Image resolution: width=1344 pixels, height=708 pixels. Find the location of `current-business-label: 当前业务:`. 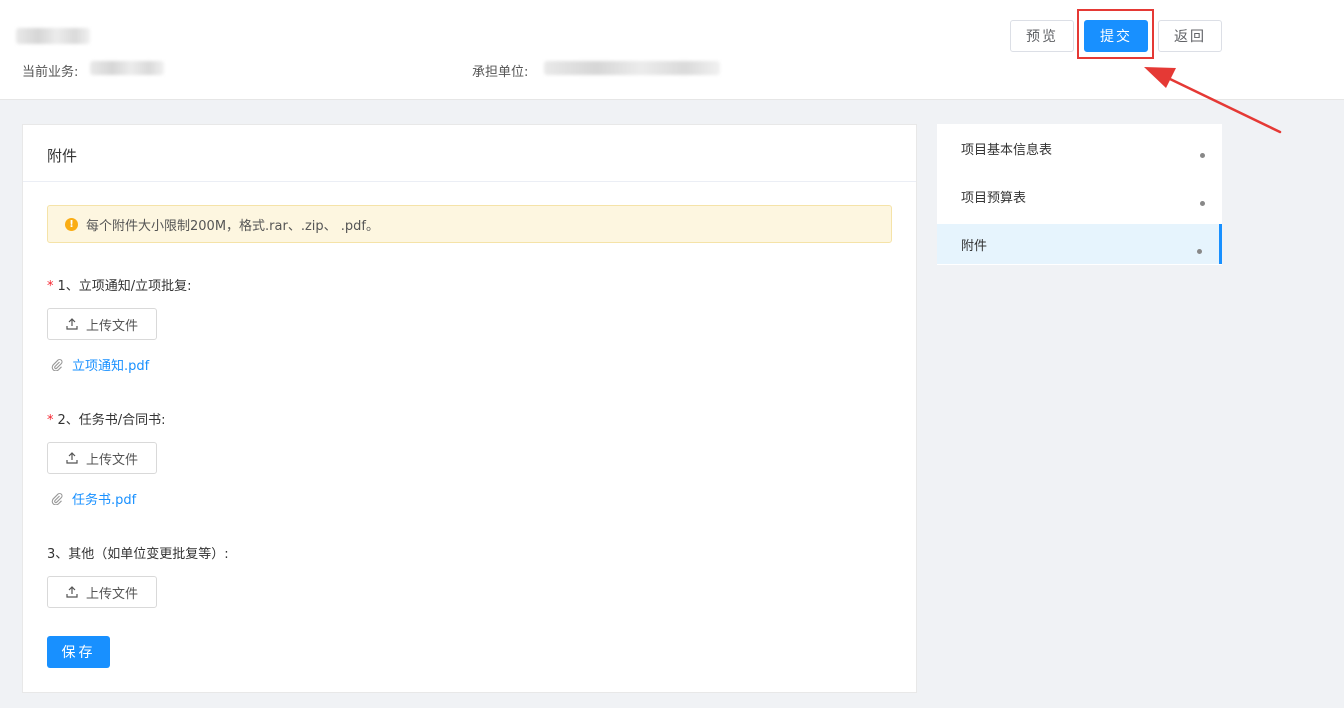

current-business-label: 当前业务: is located at coordinates (50, 72).